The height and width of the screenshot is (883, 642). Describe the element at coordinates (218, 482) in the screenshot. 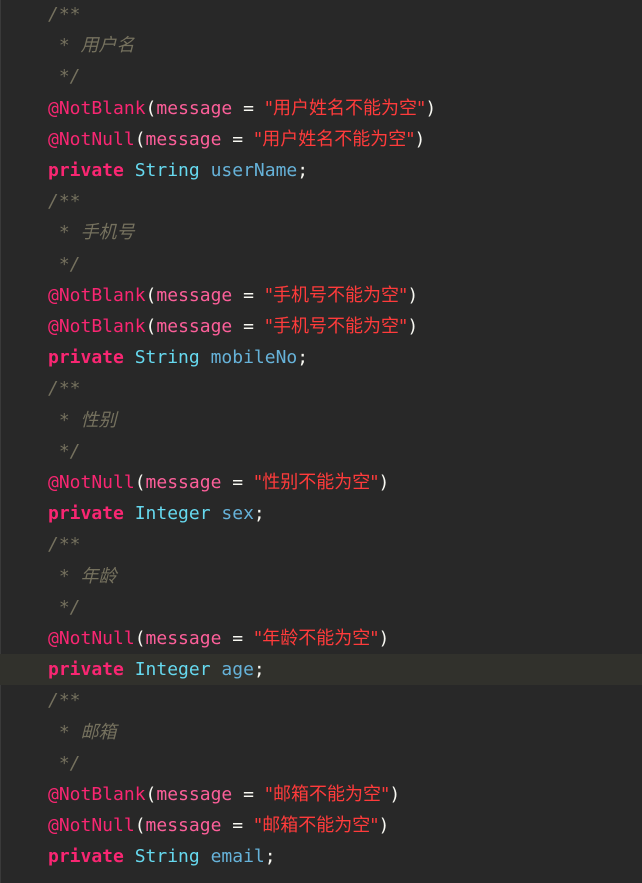

I see `code-line-content: @NotNull(message = "性别不能为空")` at that location.